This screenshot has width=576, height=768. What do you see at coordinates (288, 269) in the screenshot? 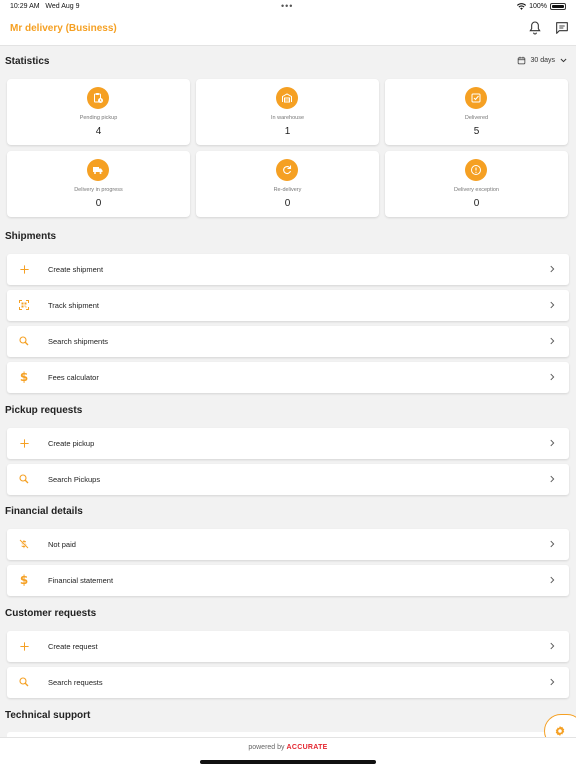
I see `create-shipment-row: Create shipment` at bounding box center [288, 269].